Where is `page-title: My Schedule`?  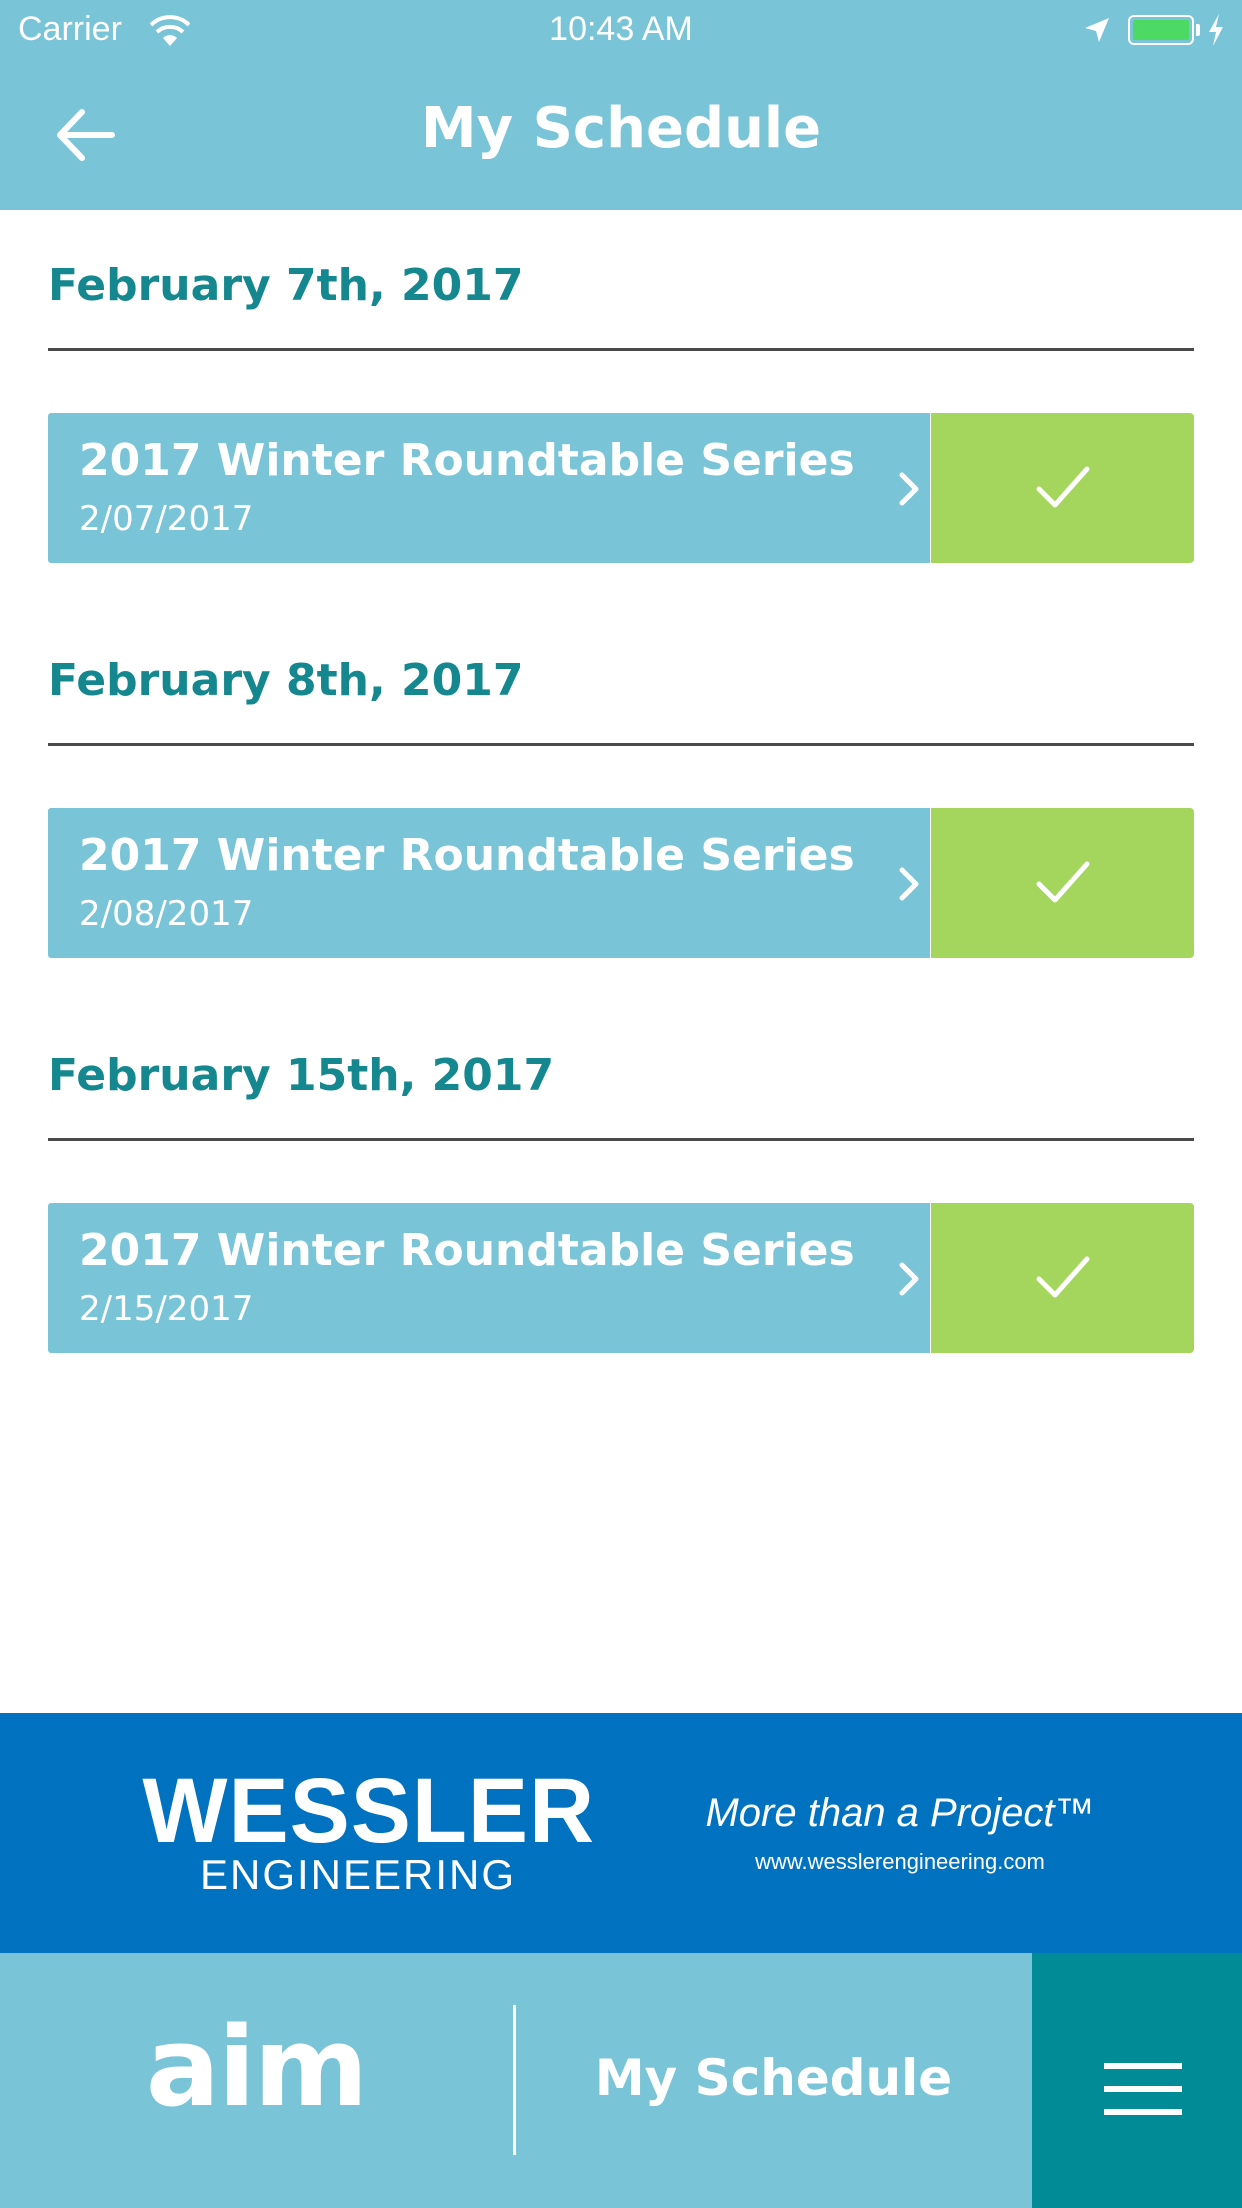
page-title: My Schedule is located at coordinates (621, 128).